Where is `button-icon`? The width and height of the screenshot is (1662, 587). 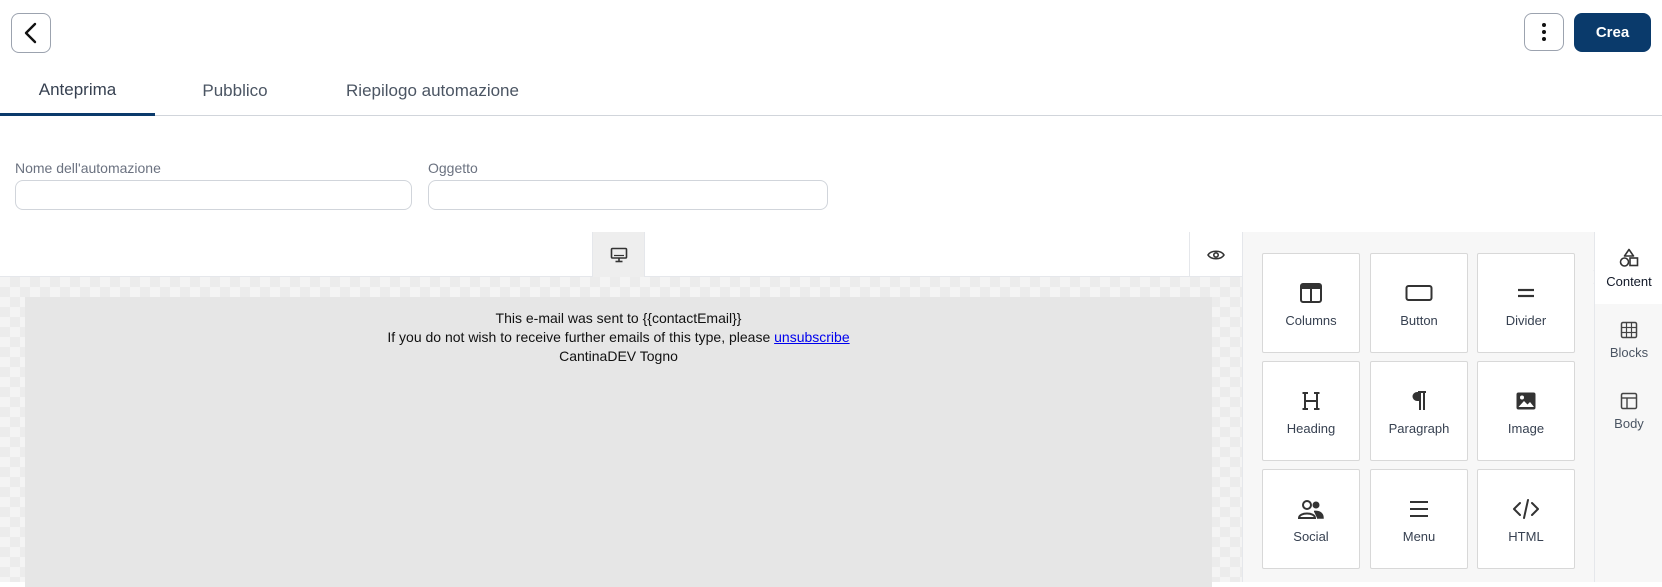 button-icon is located at coordinates (1419, 293).